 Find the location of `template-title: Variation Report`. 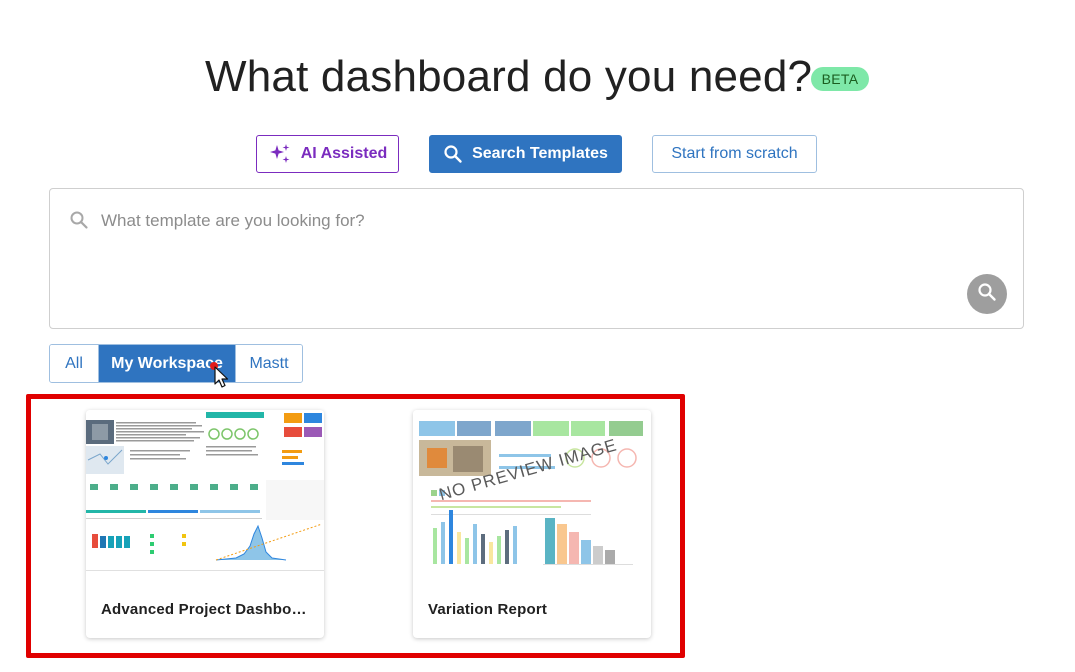

template-title: Variation Report is located at coordinates (488, 609).